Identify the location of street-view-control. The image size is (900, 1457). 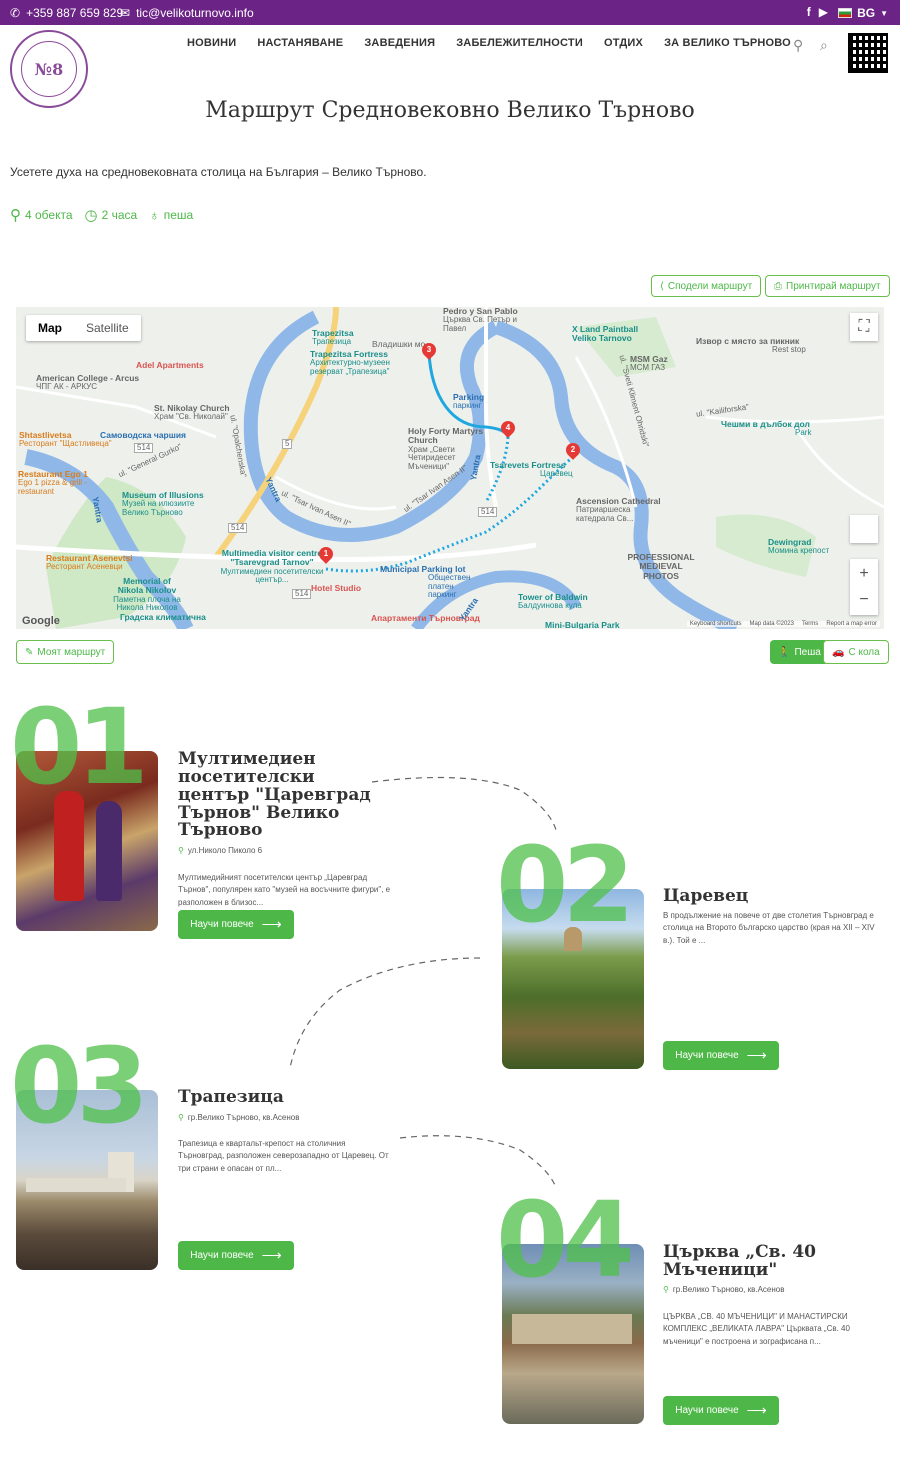
(864, 529).